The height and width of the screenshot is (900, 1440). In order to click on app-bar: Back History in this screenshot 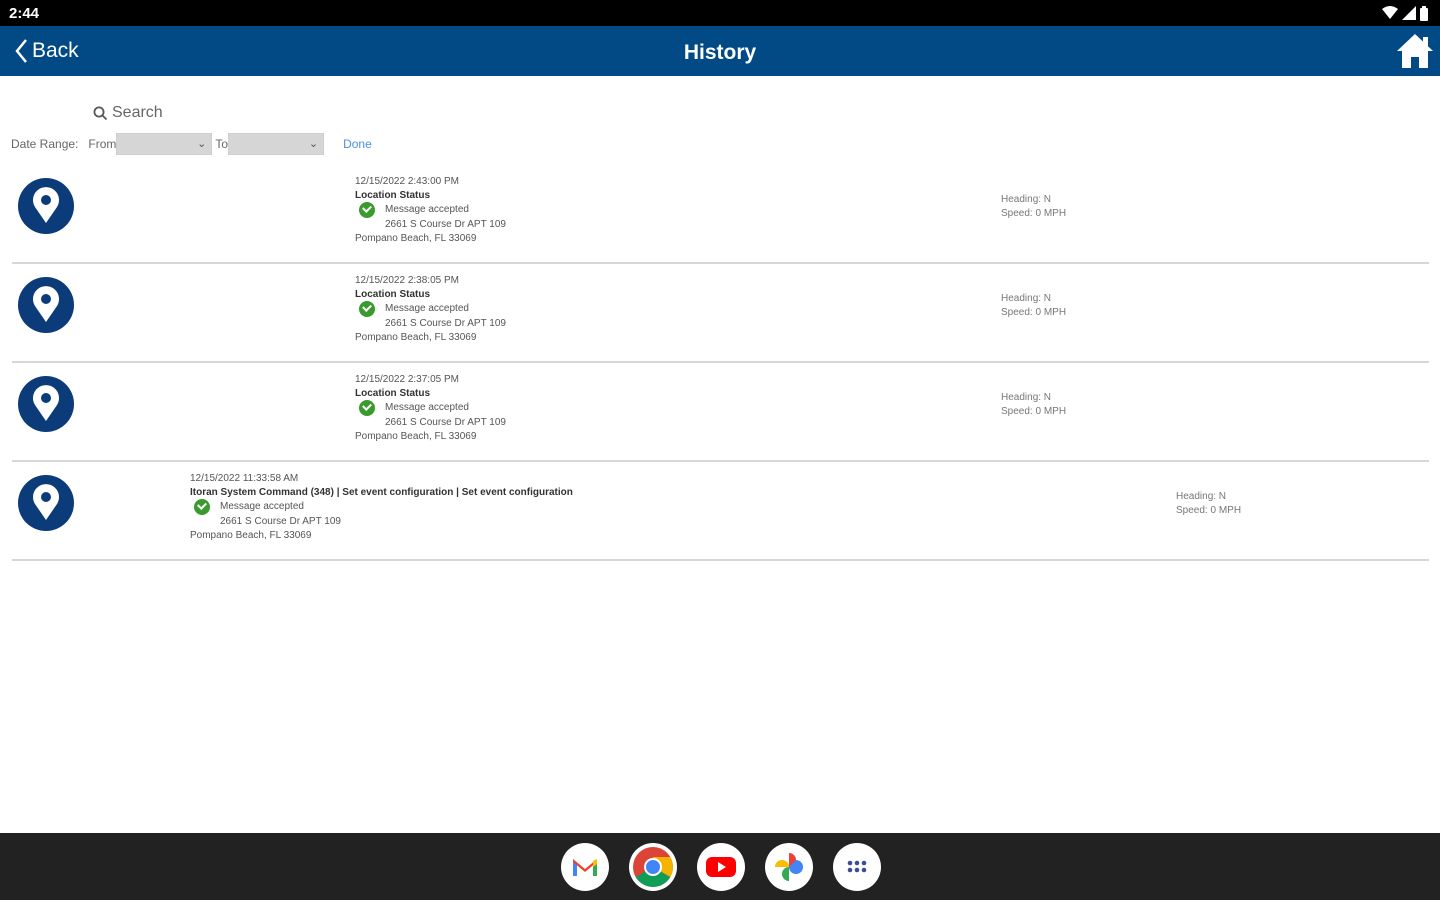, I will do `click(720, 51)`.